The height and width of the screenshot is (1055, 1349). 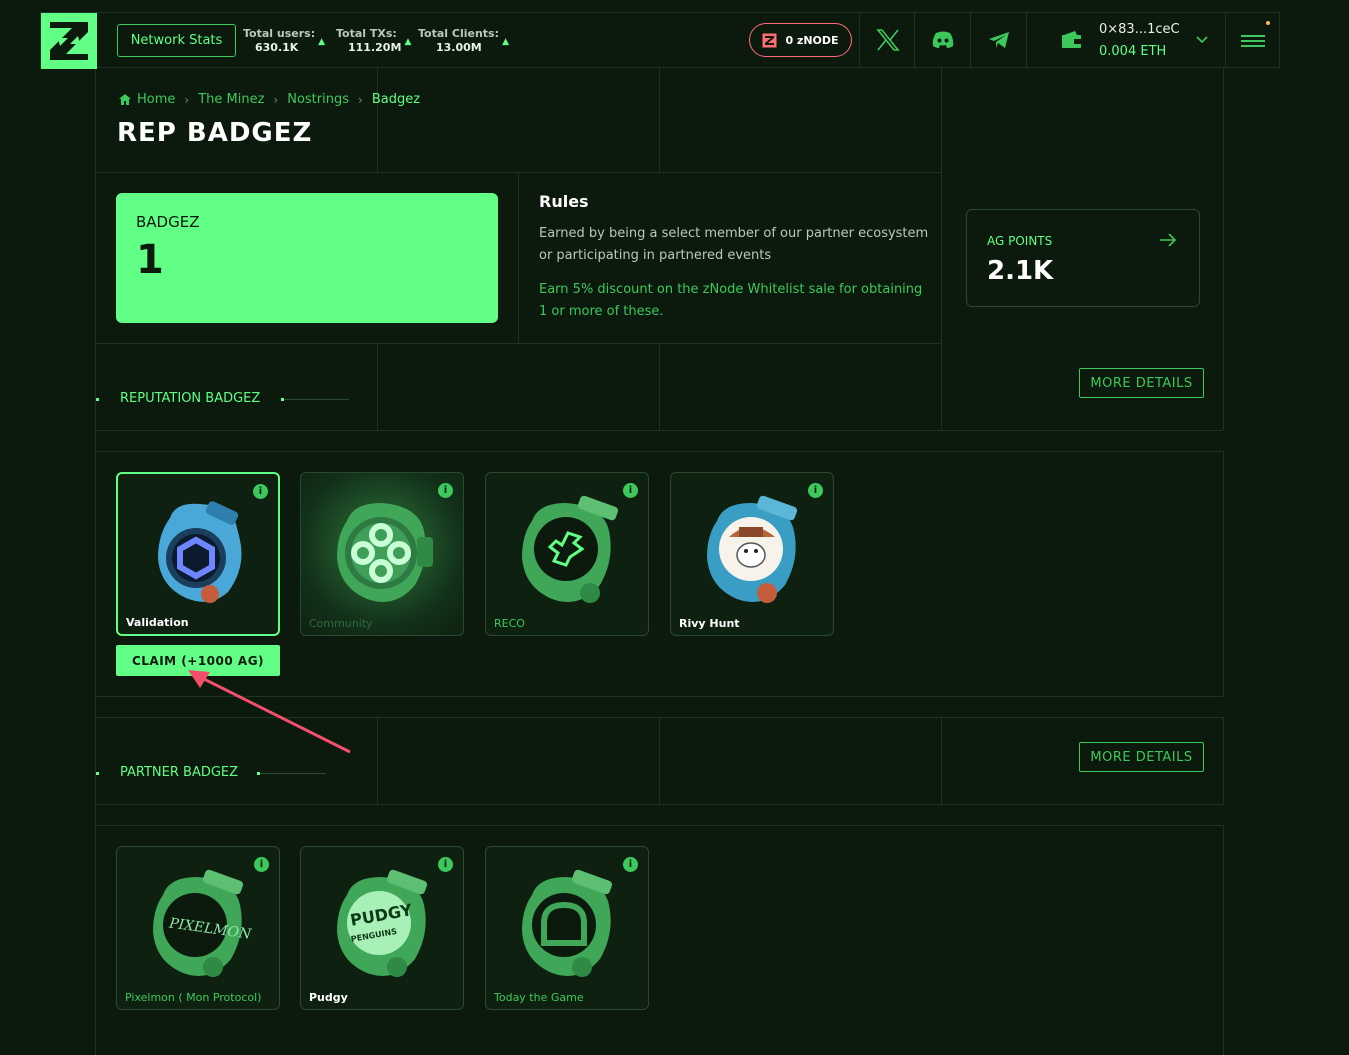 I want to click on badge-name: Community, so click(x=341, y=623).